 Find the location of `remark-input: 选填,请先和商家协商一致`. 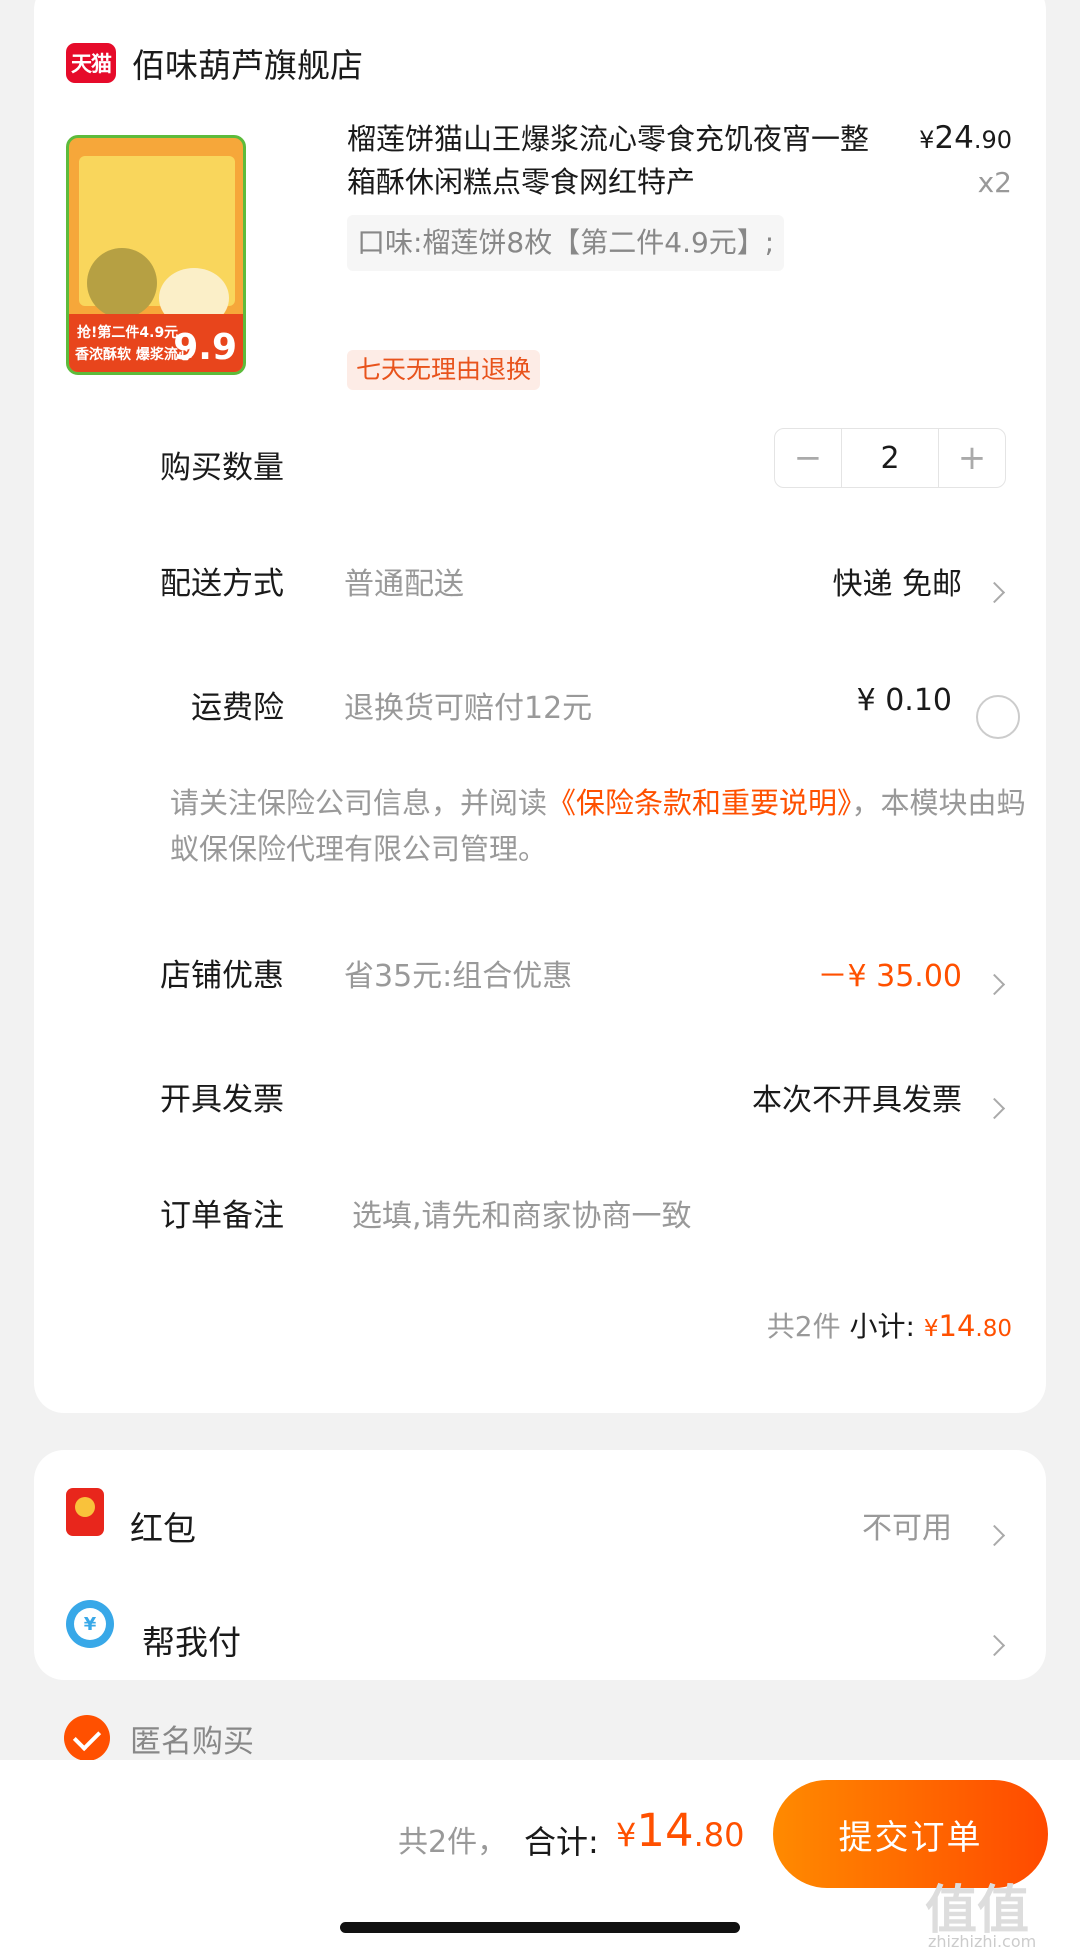

remark-input: 选填,请先和商家协商一致 is located at coordinates (522, 1213).